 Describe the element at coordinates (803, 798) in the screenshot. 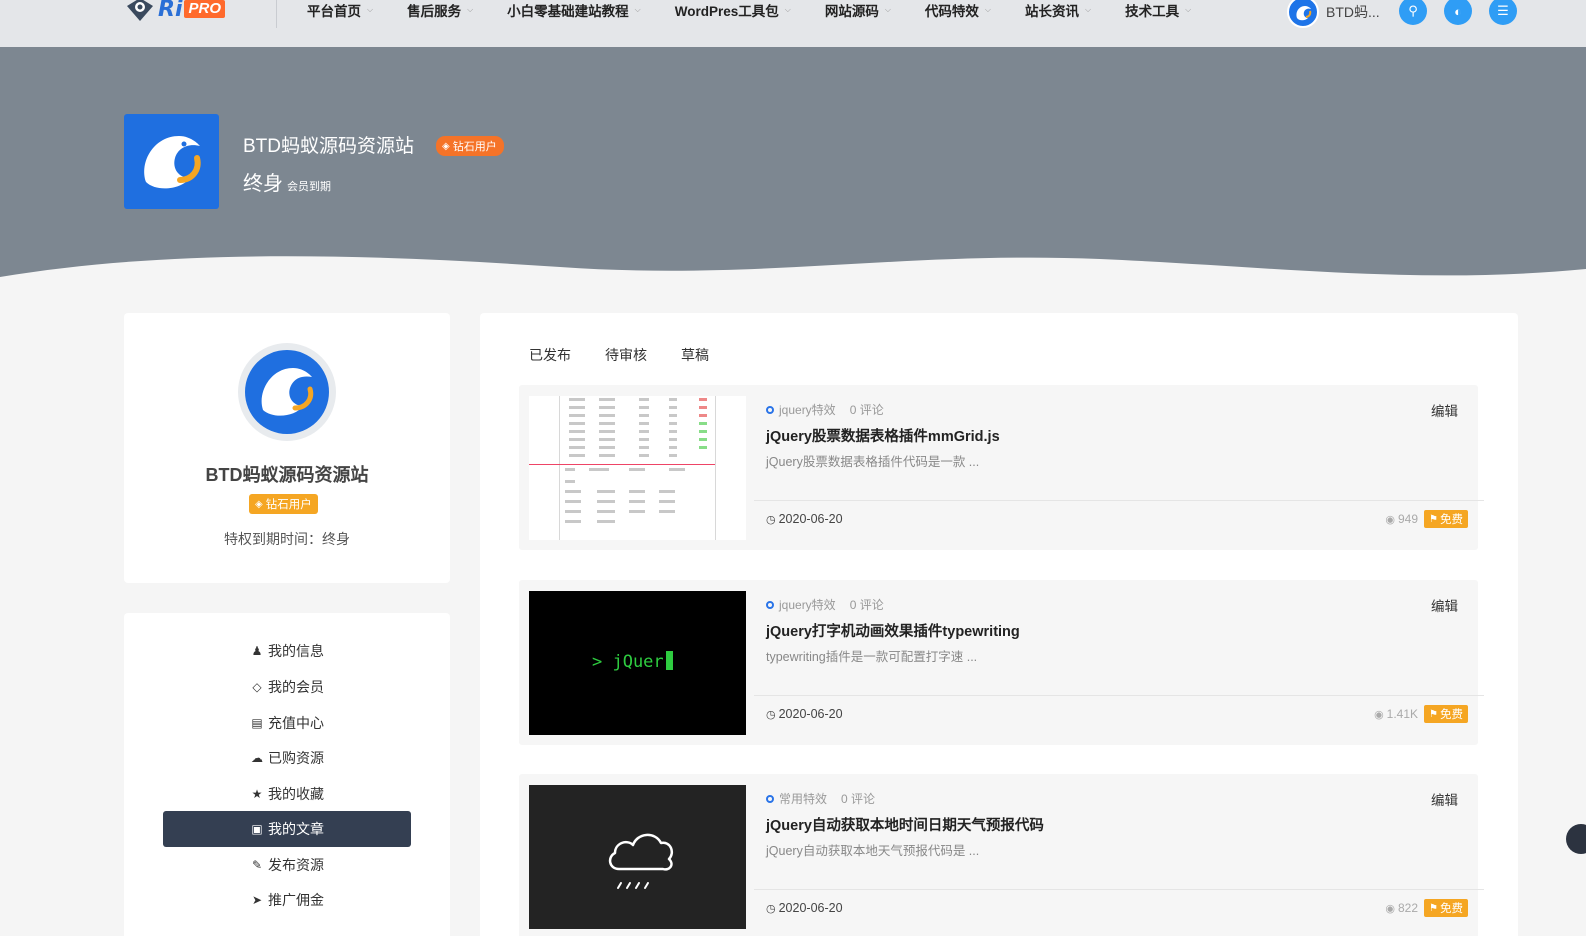

I see `article-category: 常用特效` at that location.